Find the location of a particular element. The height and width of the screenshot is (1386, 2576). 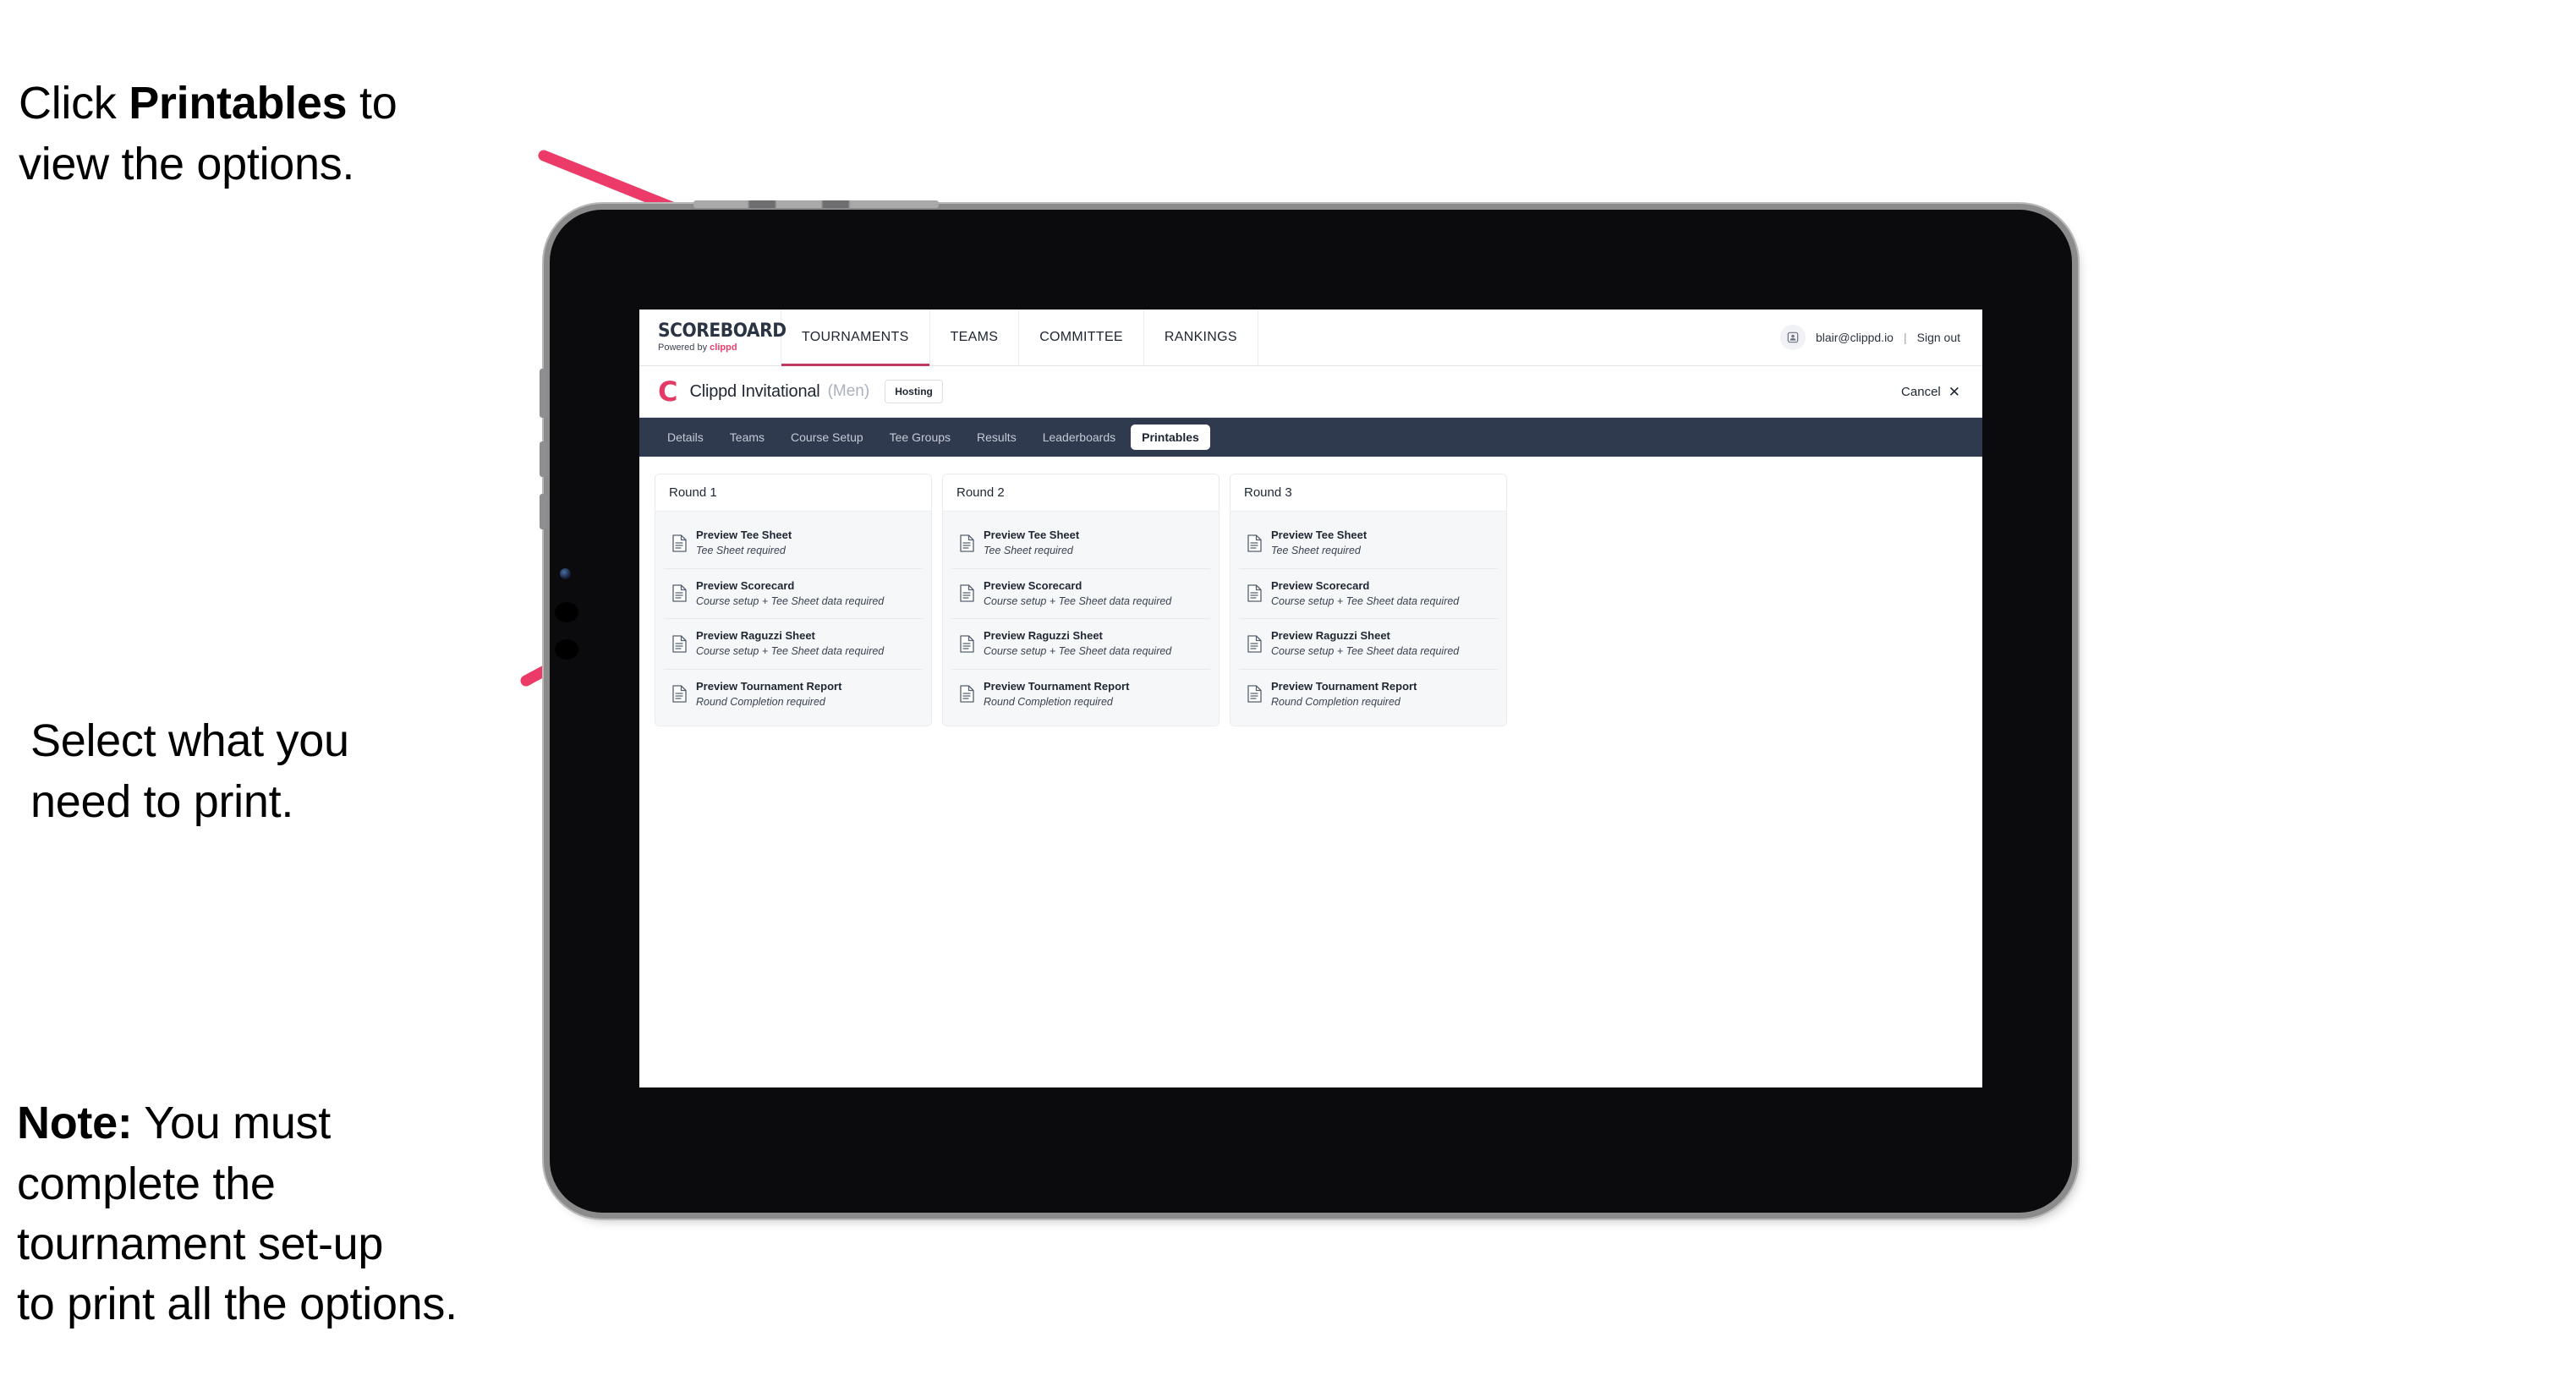

round-2-title: Round 2 is located at coordinates (1081, 493).